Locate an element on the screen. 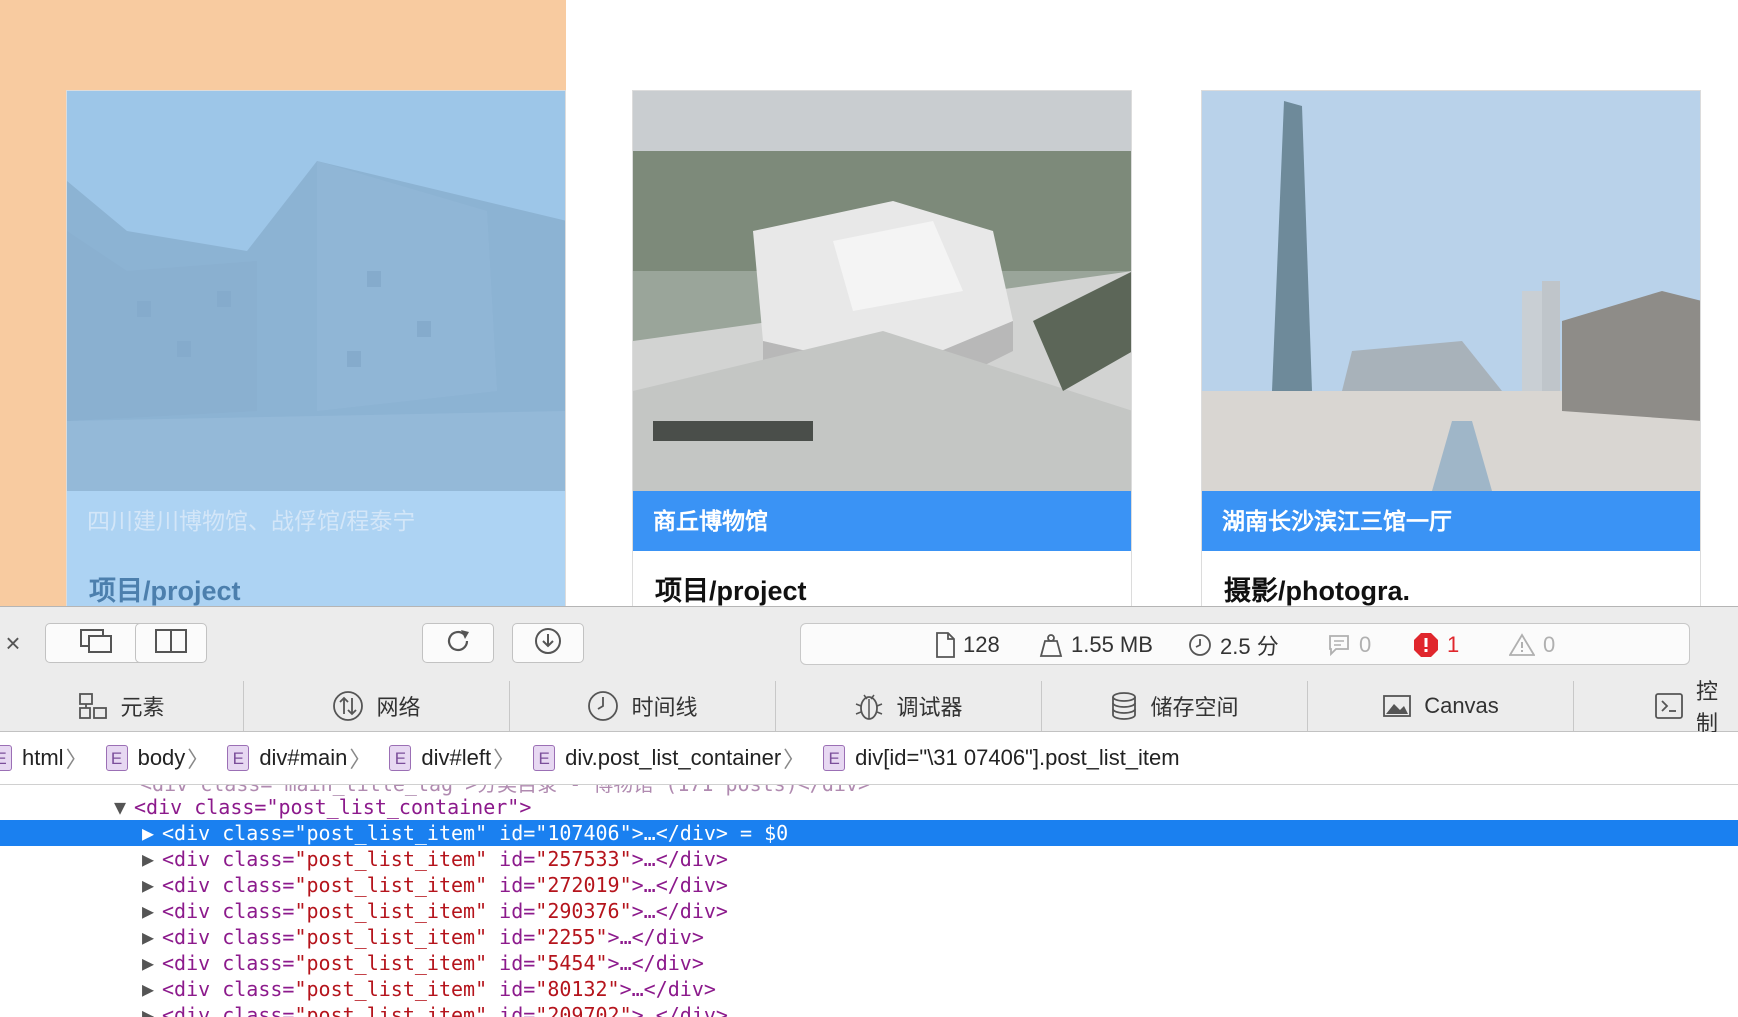 The image size is (1738, 1017). error-icon is located at coordinates (1426, 645).